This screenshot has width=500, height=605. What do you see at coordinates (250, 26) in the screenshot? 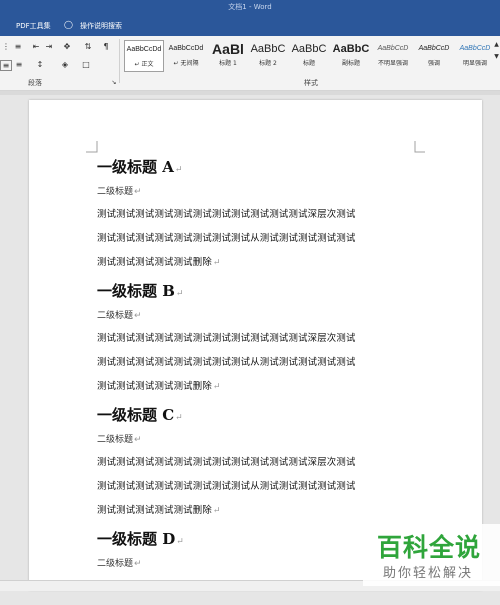
I see `ribbon-tab-bar: PDF工具集 ◯ 操作说明搜索` at bounding box center [250, 26].